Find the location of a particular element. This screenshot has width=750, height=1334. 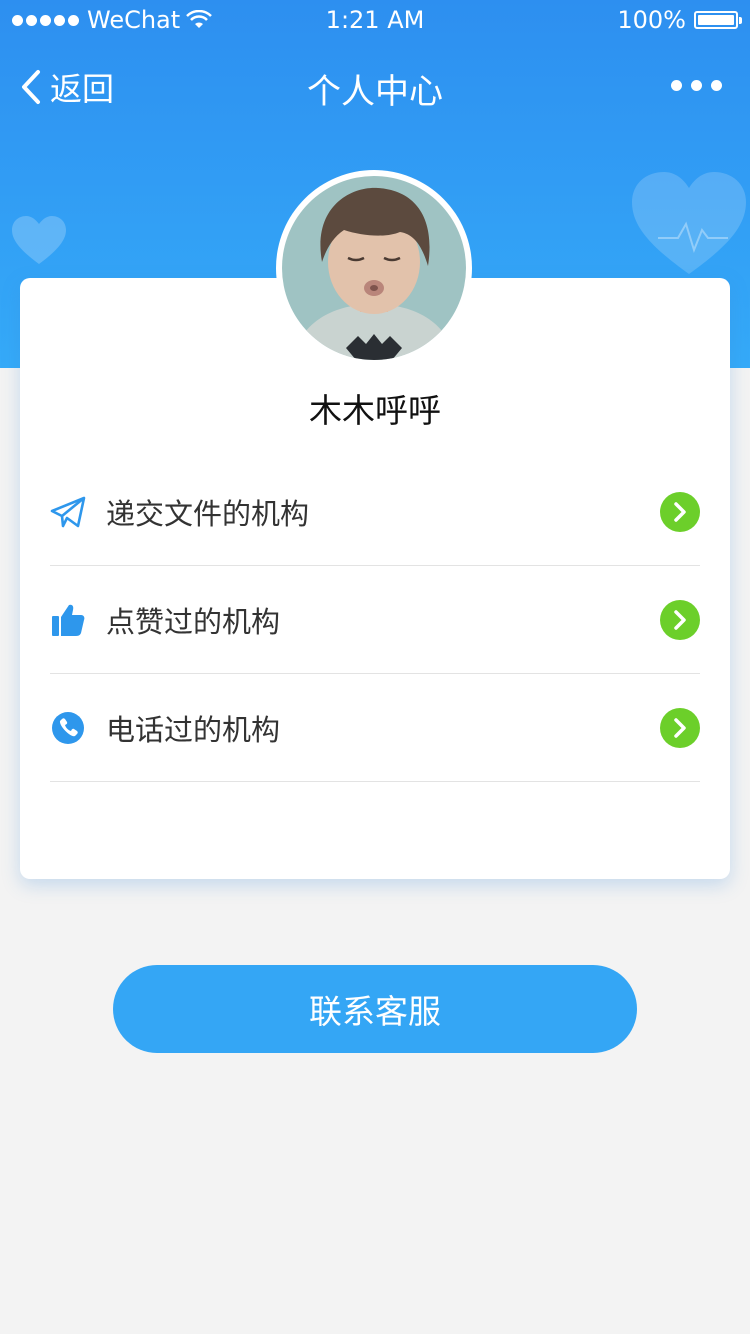

menu-item-liked-institutions: 点赞过的机构 is located at coordinates (375, 620).